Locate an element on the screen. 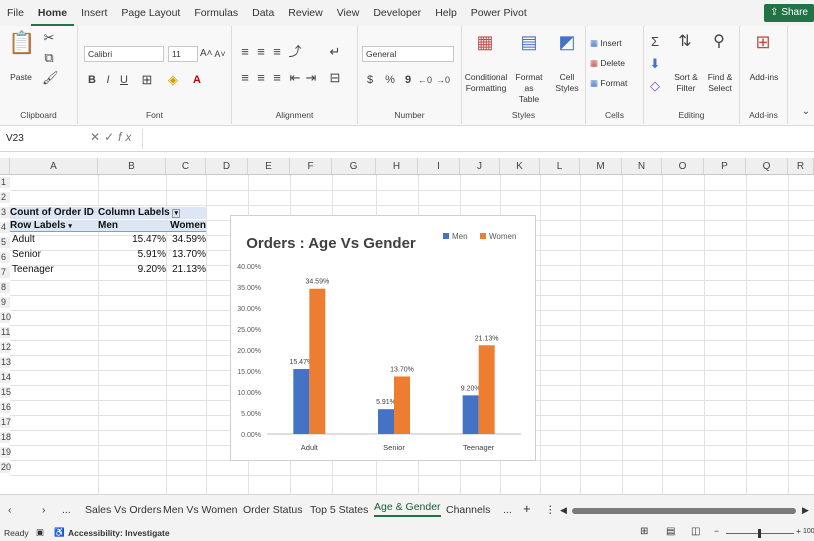 Image resolution: width=814 pixels, height=541 pixels. hscroll-right-icon: ▶ is located at coordinates (805, 510).